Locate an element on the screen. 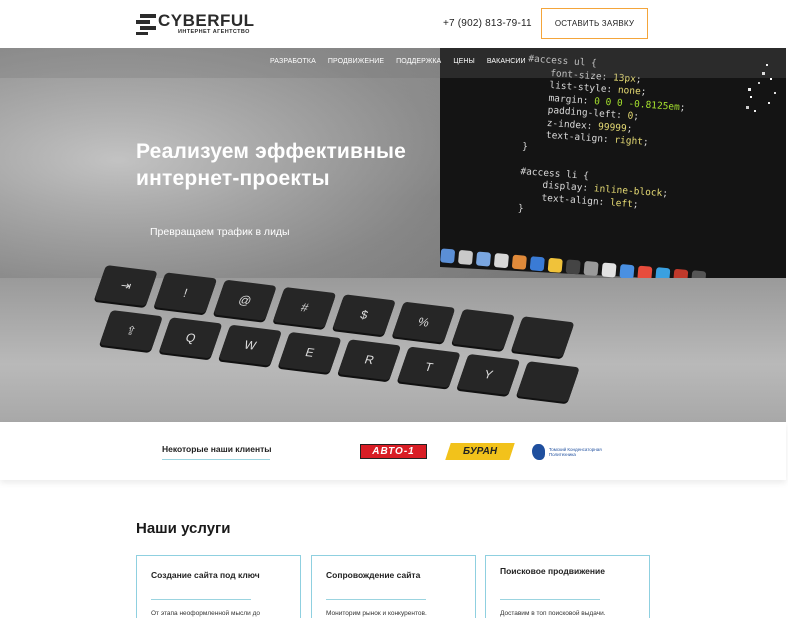 Image resolution: width=788 pixels, height=618 pixels. phone-number: +7 (902) 813-79-11 is located at coordinates (487, 23).